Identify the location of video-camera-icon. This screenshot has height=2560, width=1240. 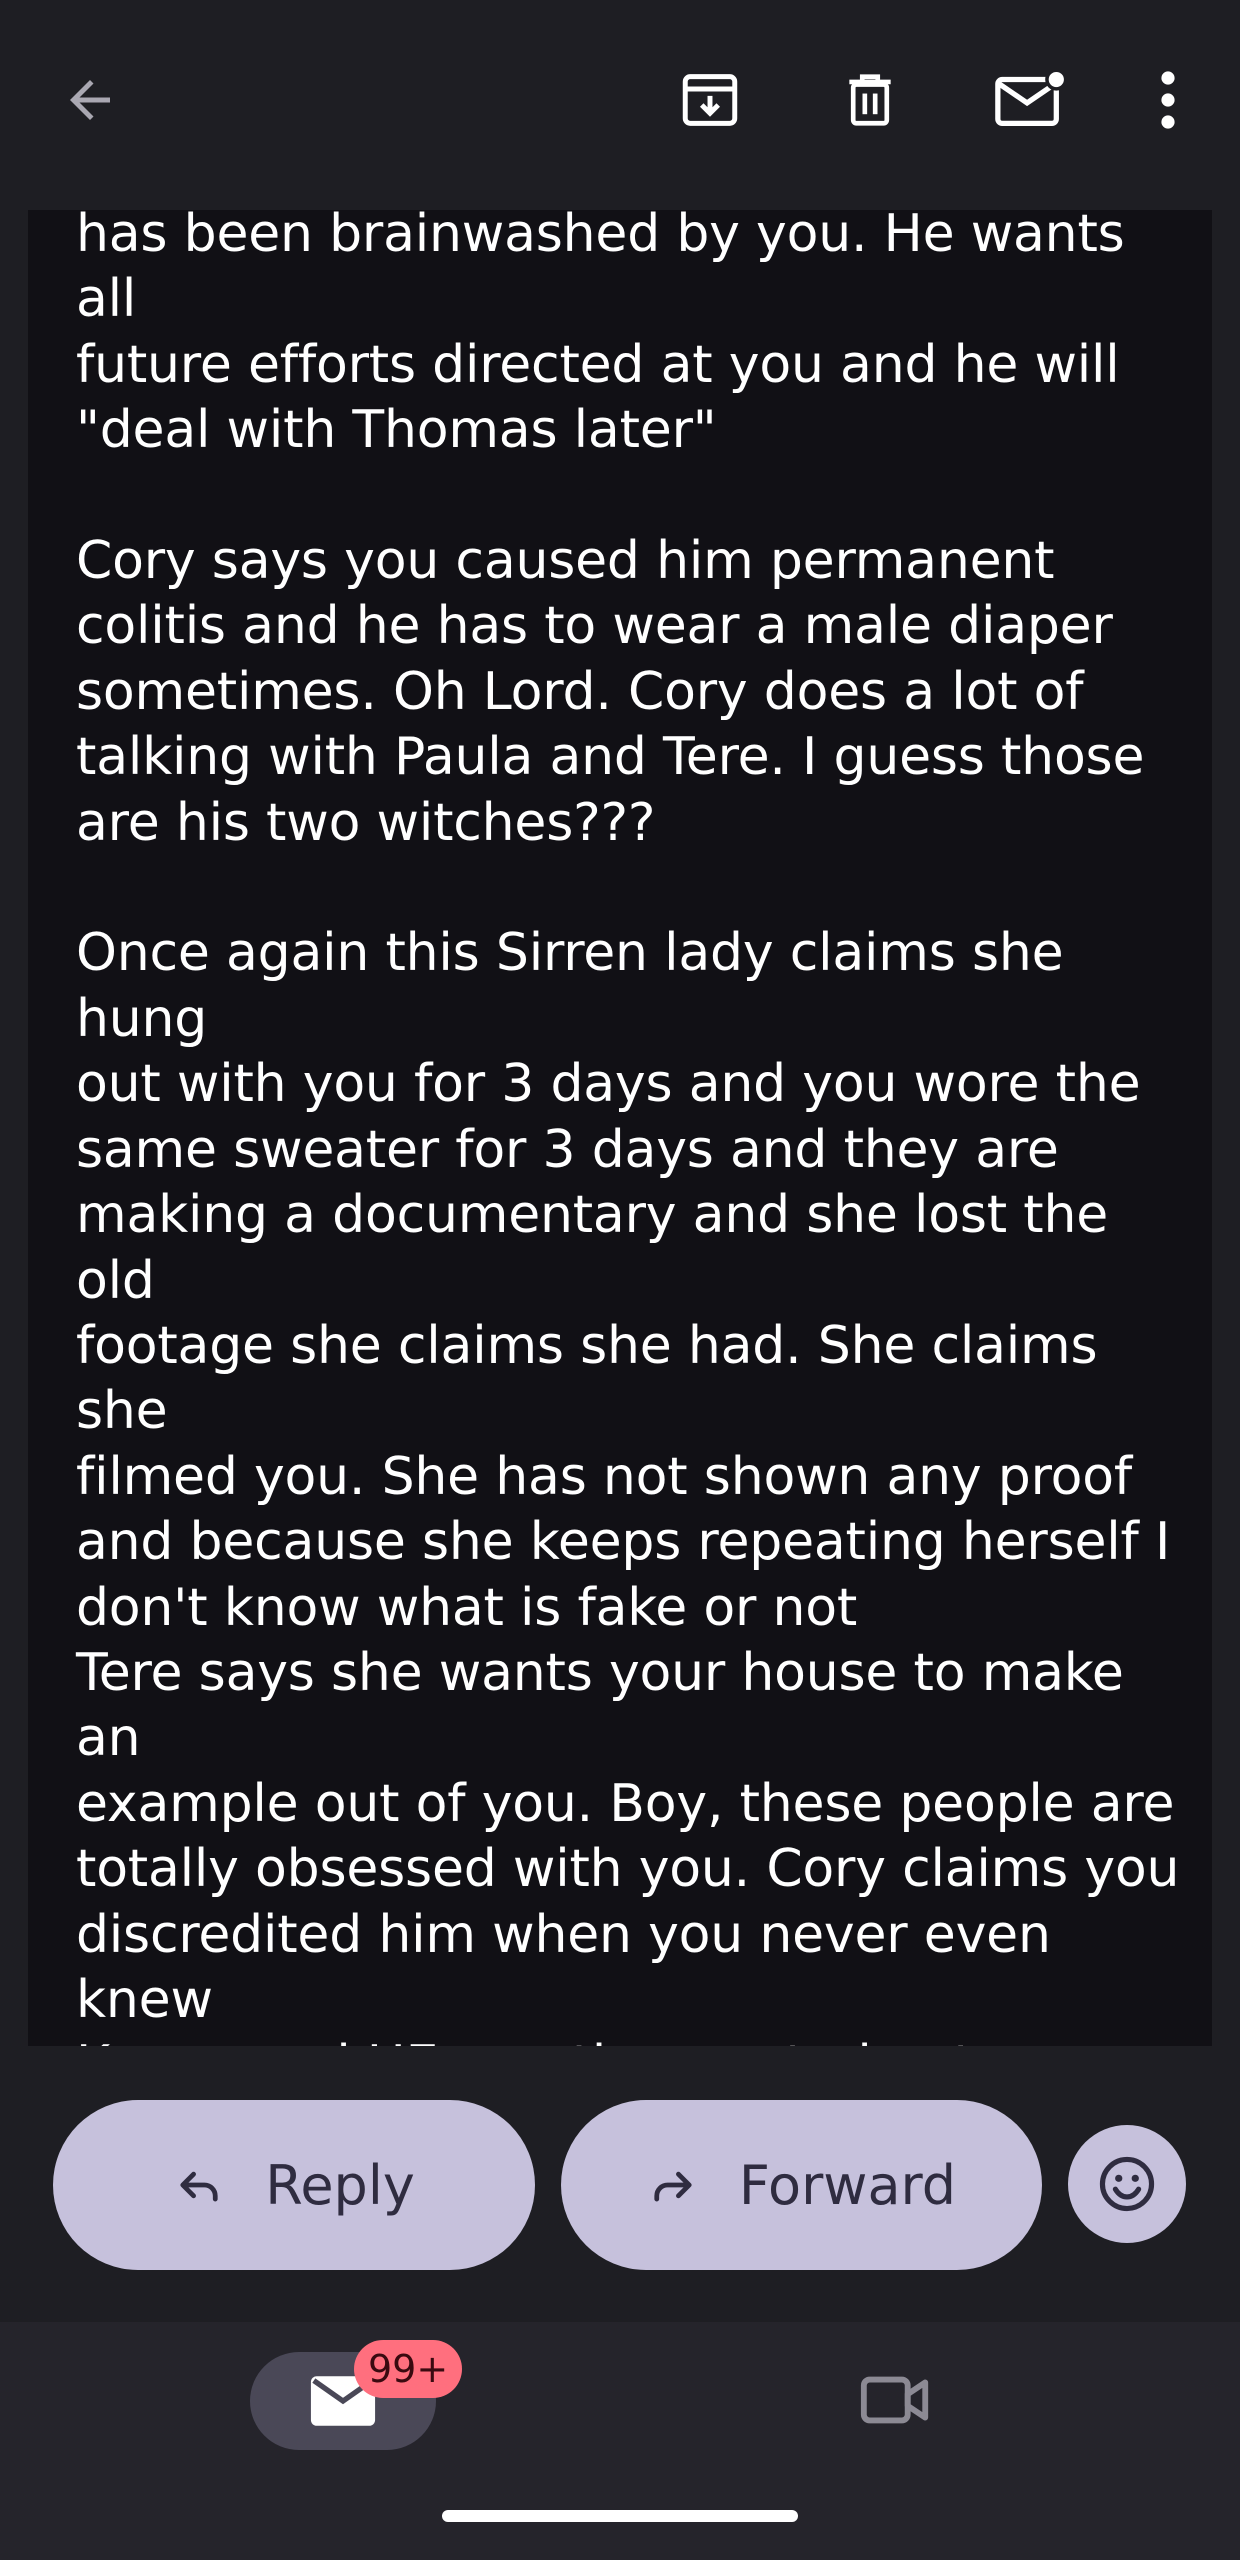
(894, 2400).